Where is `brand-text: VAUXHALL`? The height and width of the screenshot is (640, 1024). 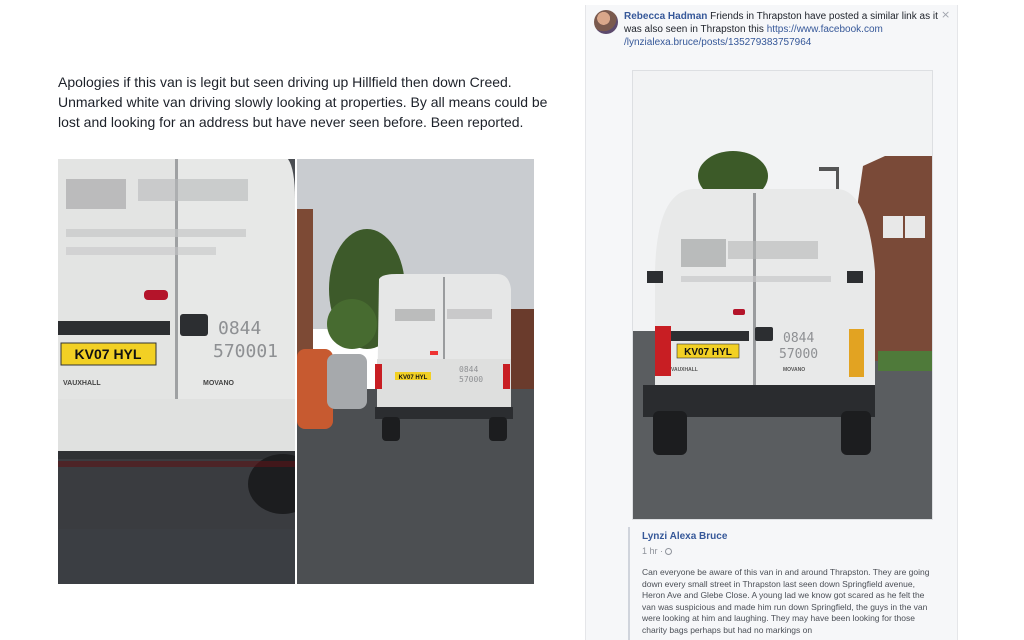
brand-text: VAUXHALL is located at coordinates (82, 383).